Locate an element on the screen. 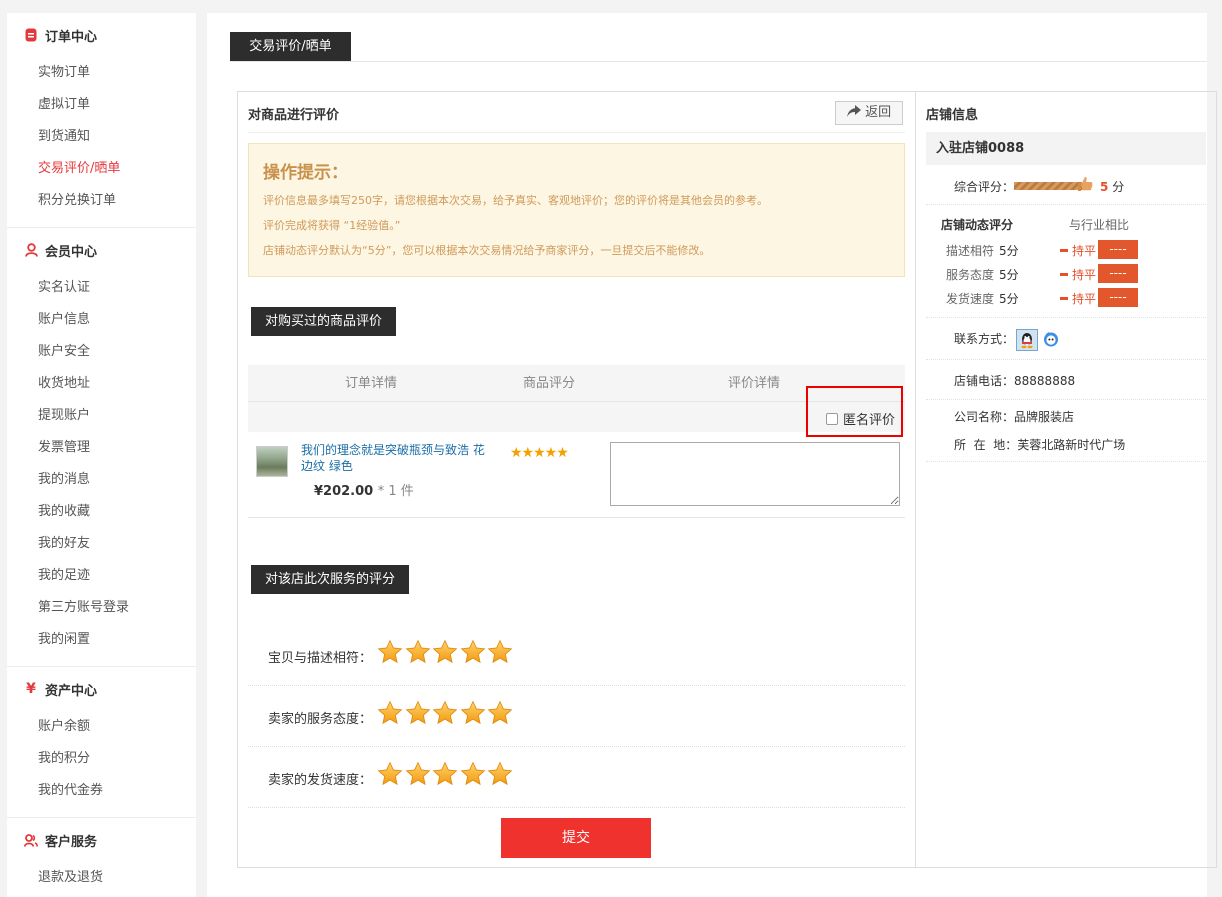  overall-score-value: 5 is located at coordinates (1104, 187).